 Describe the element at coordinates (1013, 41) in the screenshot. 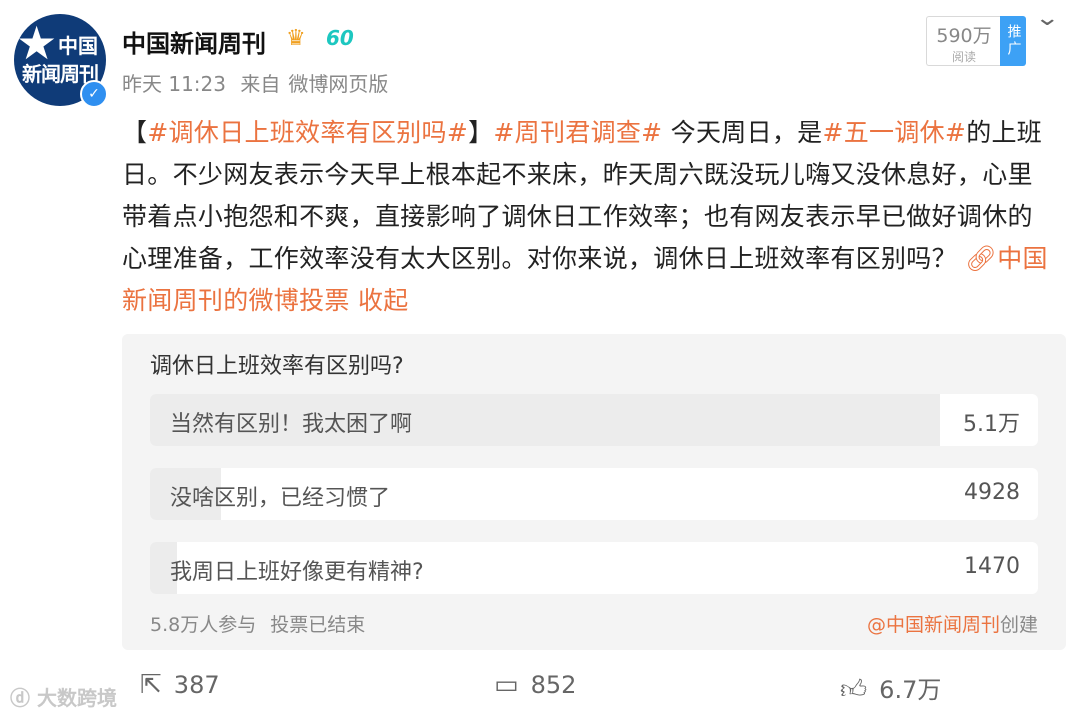

I see `promote-button: 推广` at that location.